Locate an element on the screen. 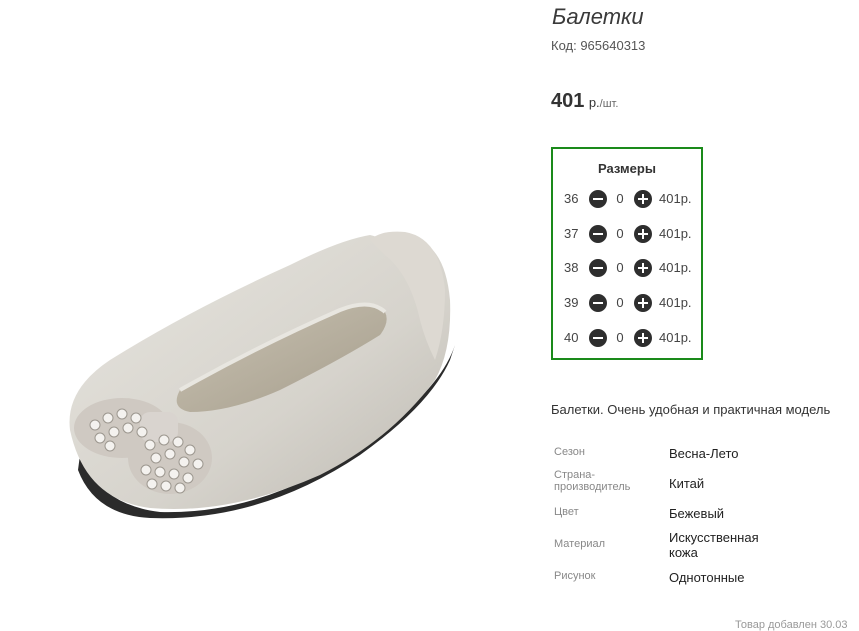 Image resolution: width=859 pixels, height=631 pixels. price-value: 401 is located at coordinates (568, 101).